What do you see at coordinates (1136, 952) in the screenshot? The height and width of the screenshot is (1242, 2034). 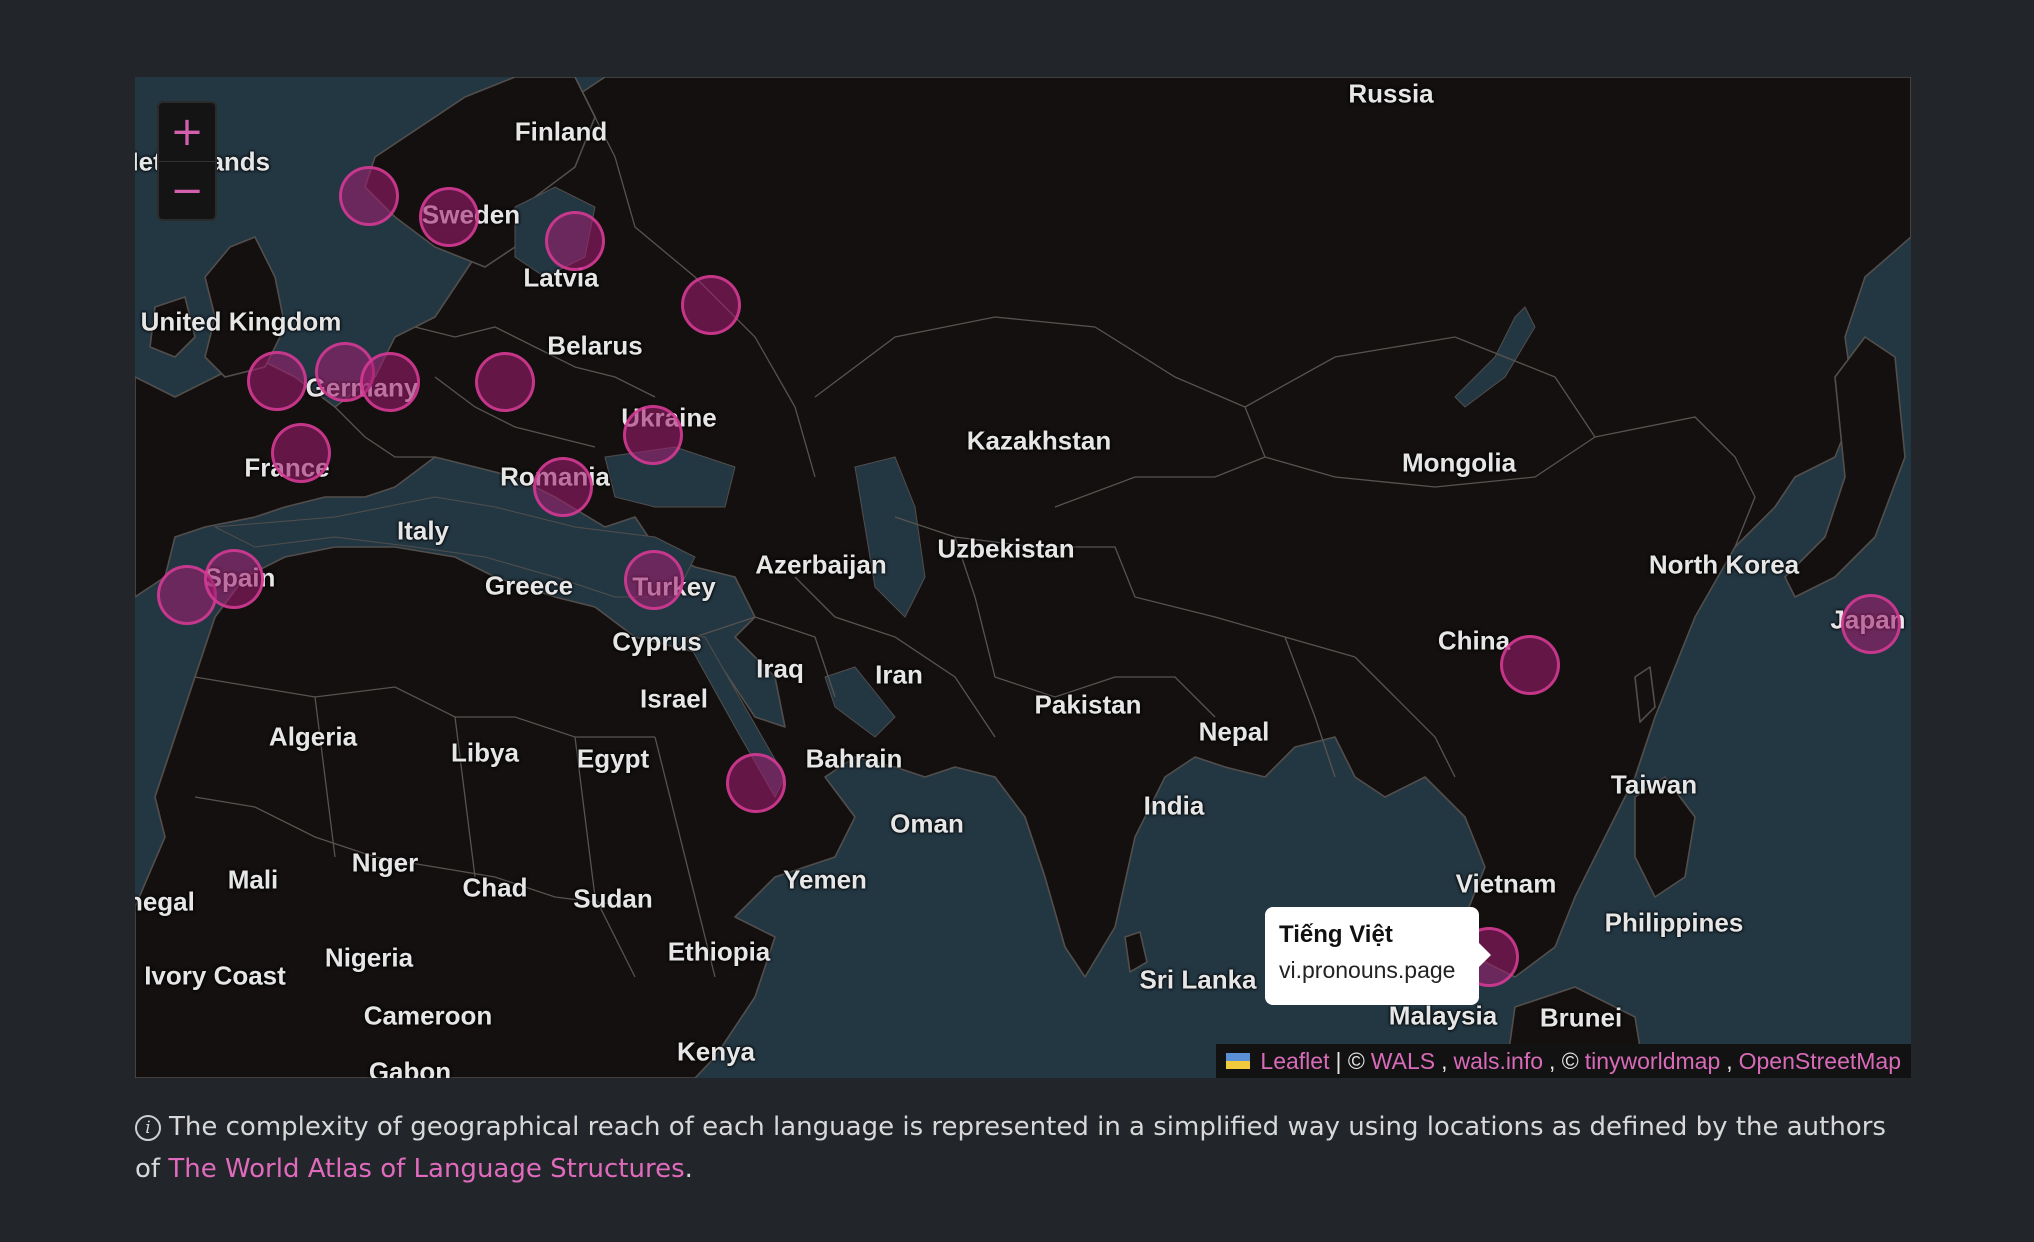 I see `landmass-sri-lanka` at bounding box center [1136, 952].